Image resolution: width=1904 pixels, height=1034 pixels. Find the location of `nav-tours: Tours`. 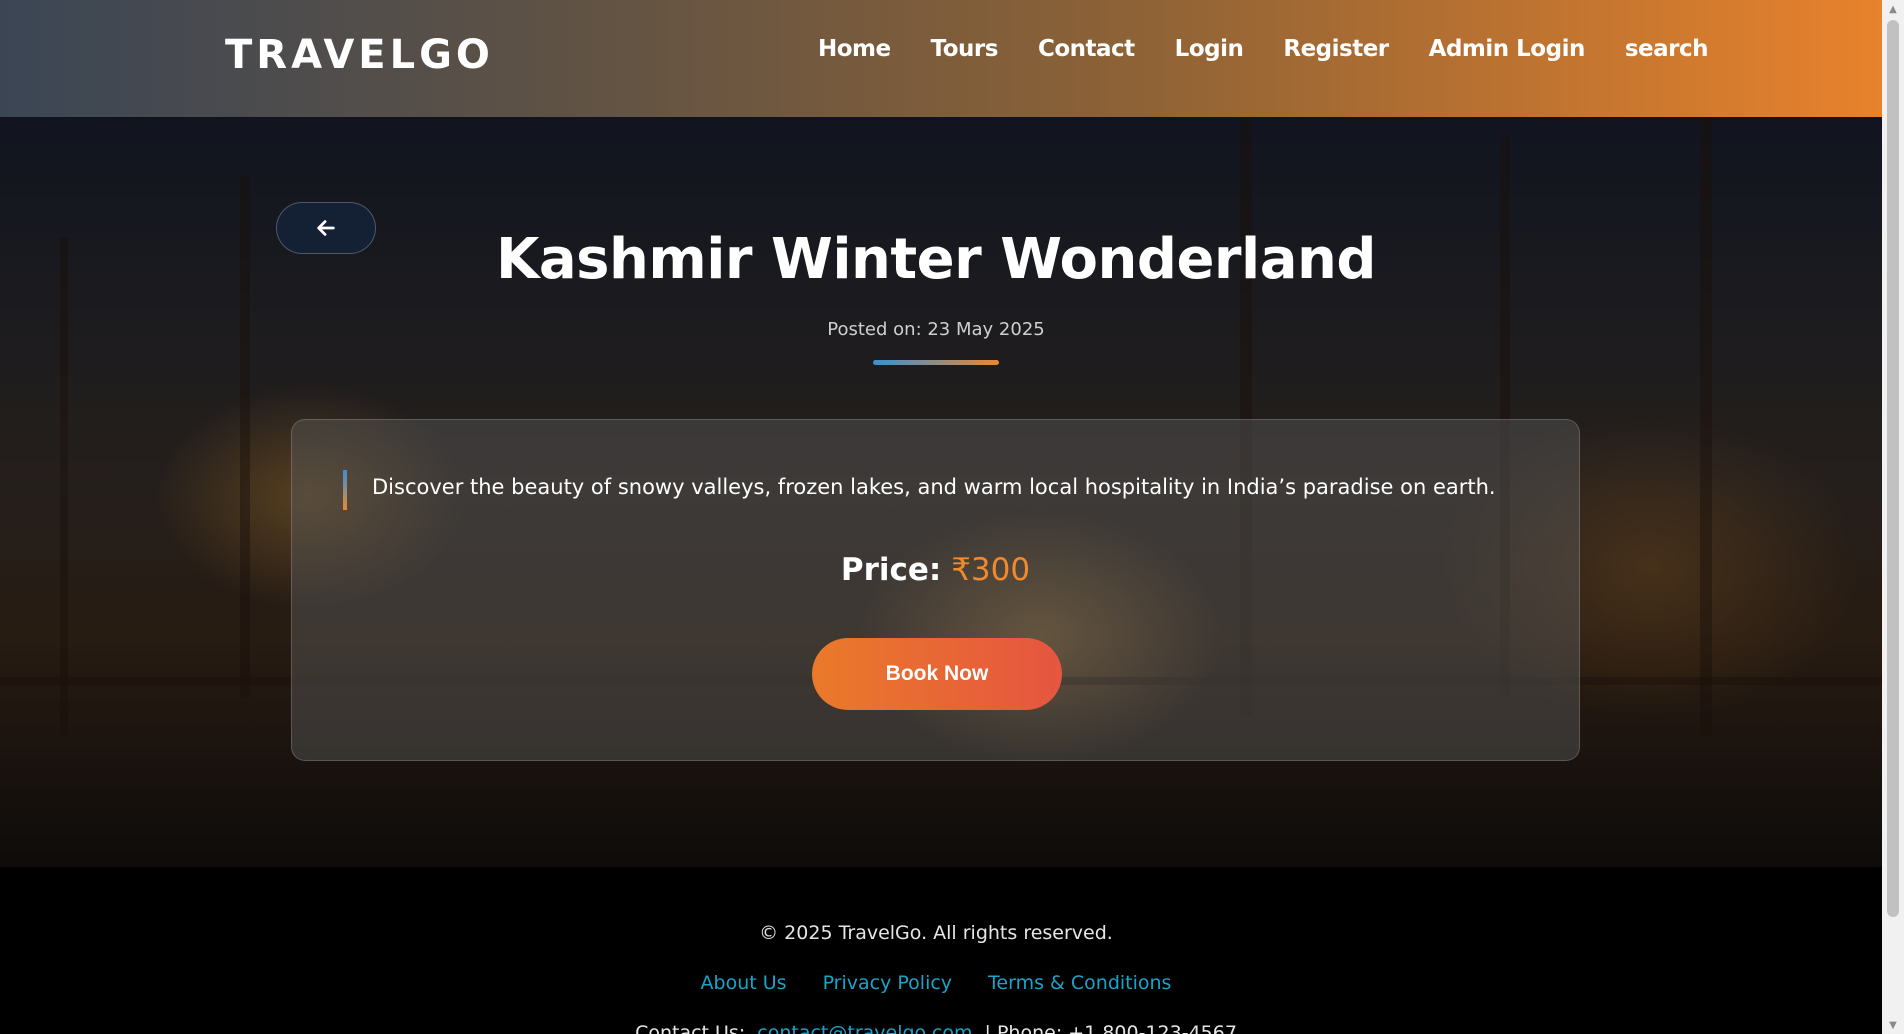

nav-tours: Tours is located at coordinates (965, 49).